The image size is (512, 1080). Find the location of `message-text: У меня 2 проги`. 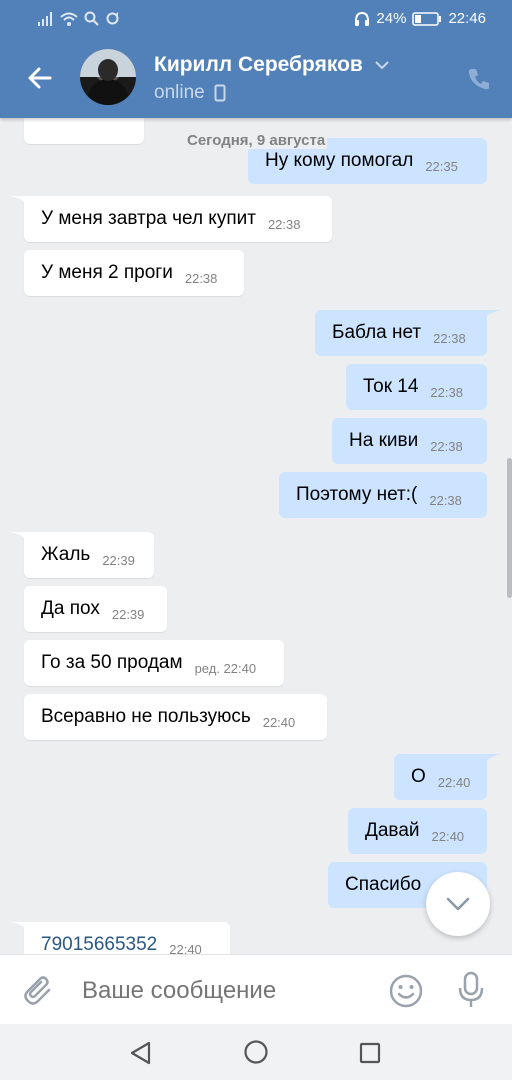

message-text: У меня 2 проги is located at coordinates (107, 272).